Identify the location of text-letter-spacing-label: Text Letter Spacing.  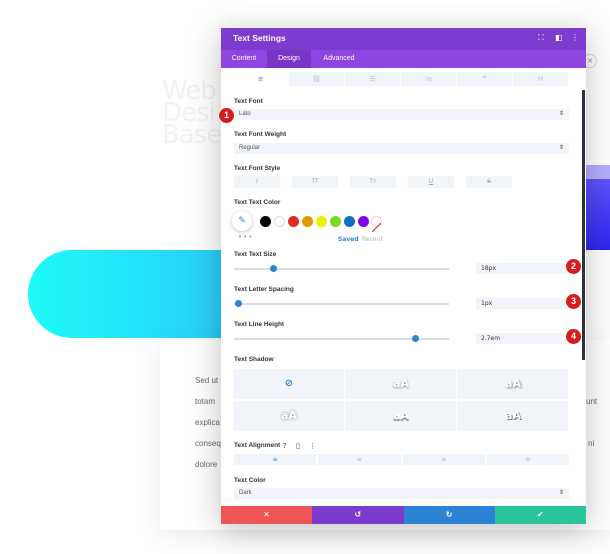
(264, 289).